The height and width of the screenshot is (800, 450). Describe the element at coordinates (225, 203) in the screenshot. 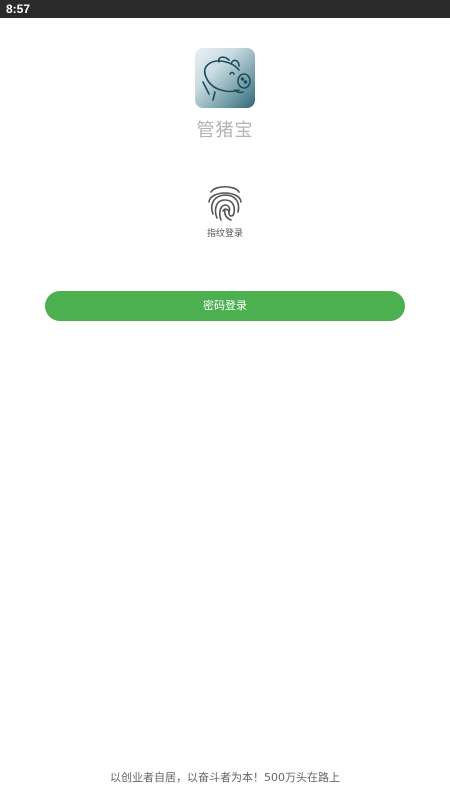

I see `fingerprint-icon` at that location.